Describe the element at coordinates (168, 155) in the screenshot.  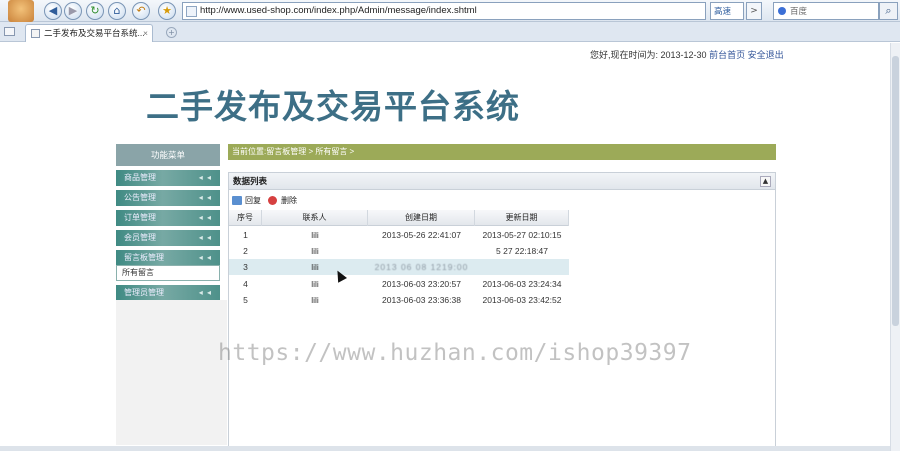
I see `menu-heading: 功能菜单` at that location.